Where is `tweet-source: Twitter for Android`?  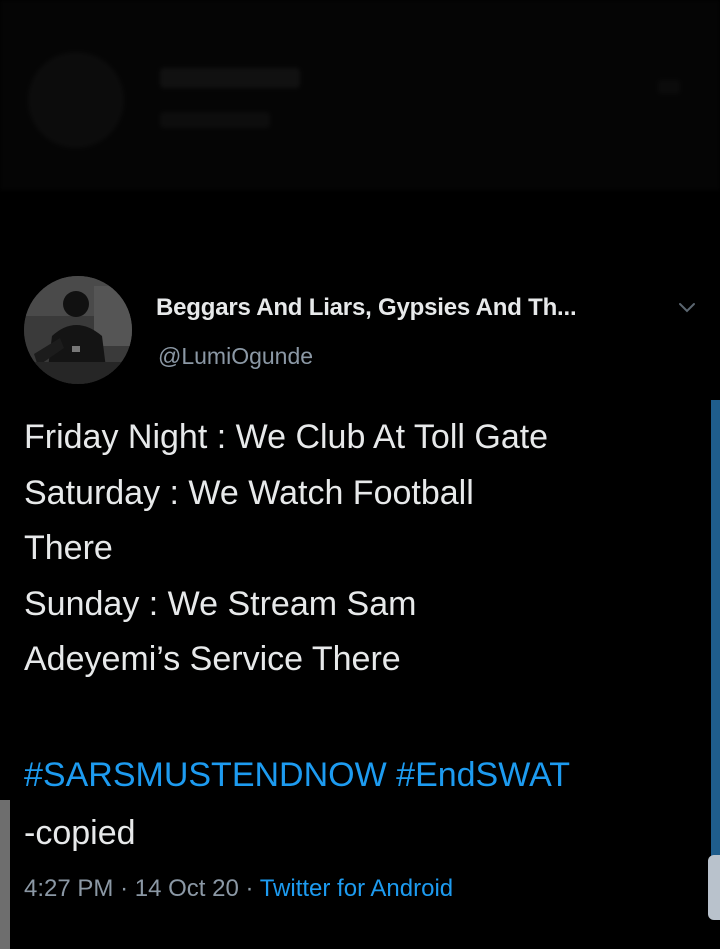
tweet-source: Twitter for Android is located at coordinates (356, 888).